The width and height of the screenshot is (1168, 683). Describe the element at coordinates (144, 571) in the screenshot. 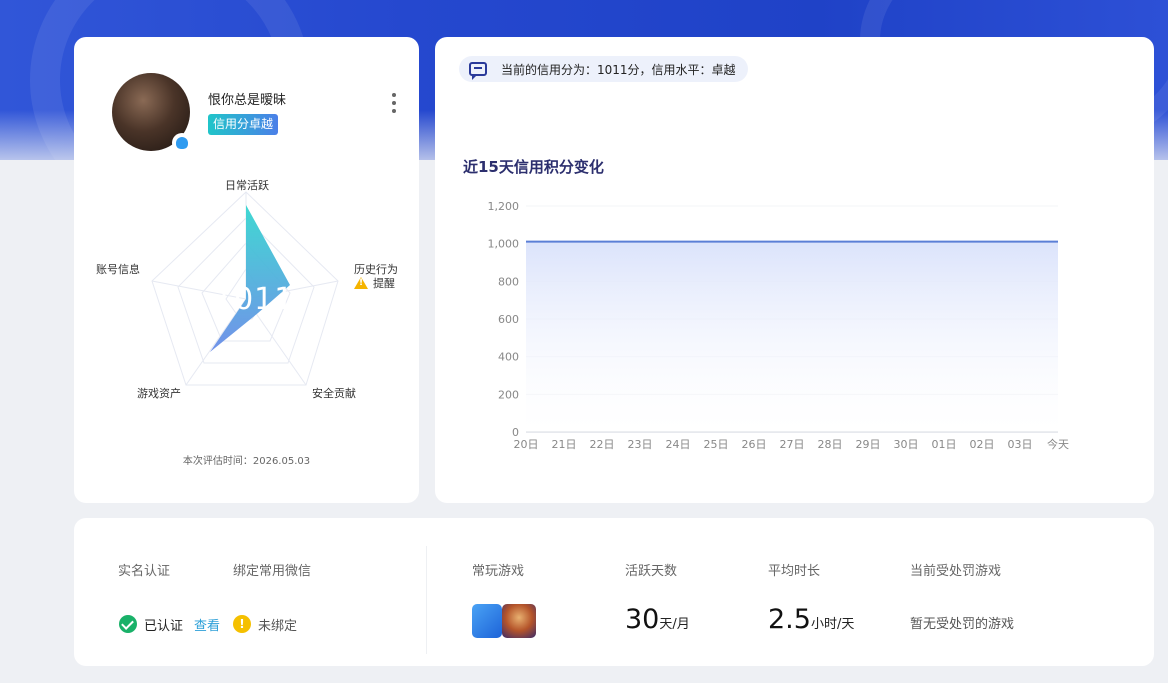

I see `real-name-label: 实名认证` at that location.